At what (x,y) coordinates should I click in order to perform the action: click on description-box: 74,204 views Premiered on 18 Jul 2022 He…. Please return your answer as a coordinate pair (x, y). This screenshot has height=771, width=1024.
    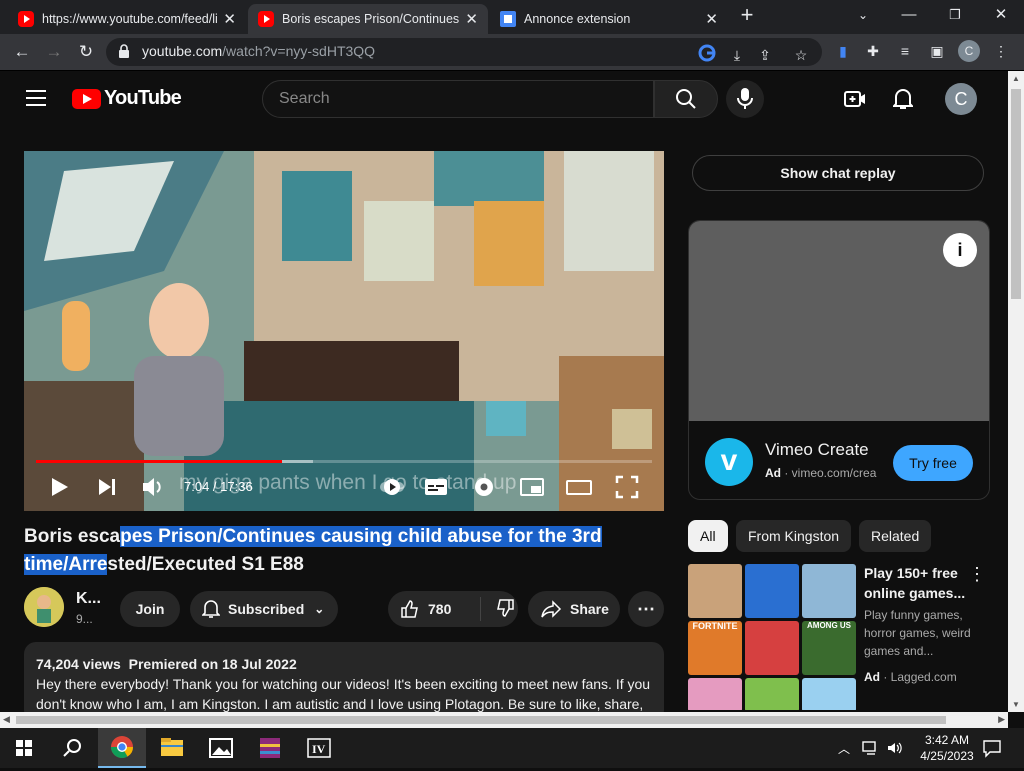
    Looking at the image, I should click on (344, 682).